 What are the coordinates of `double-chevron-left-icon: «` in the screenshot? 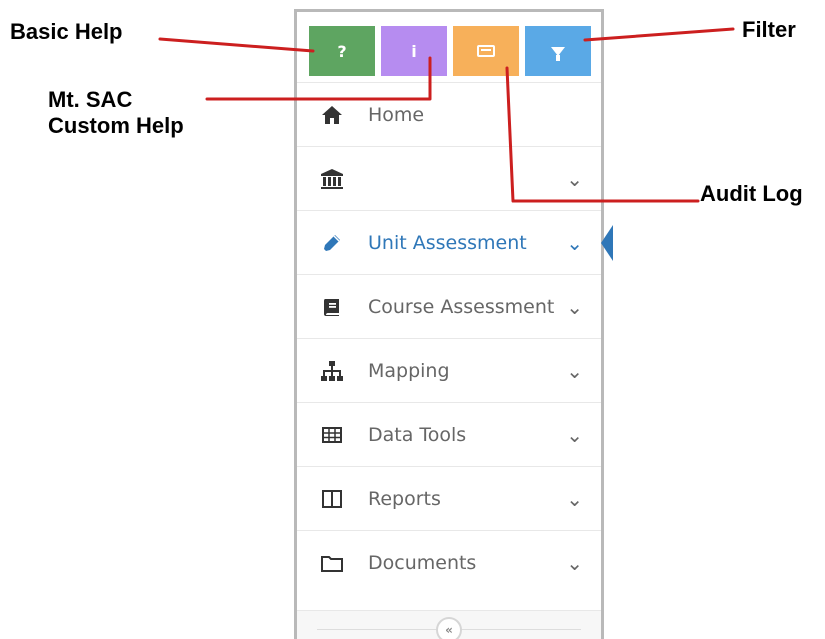 It's located at (449, 630).